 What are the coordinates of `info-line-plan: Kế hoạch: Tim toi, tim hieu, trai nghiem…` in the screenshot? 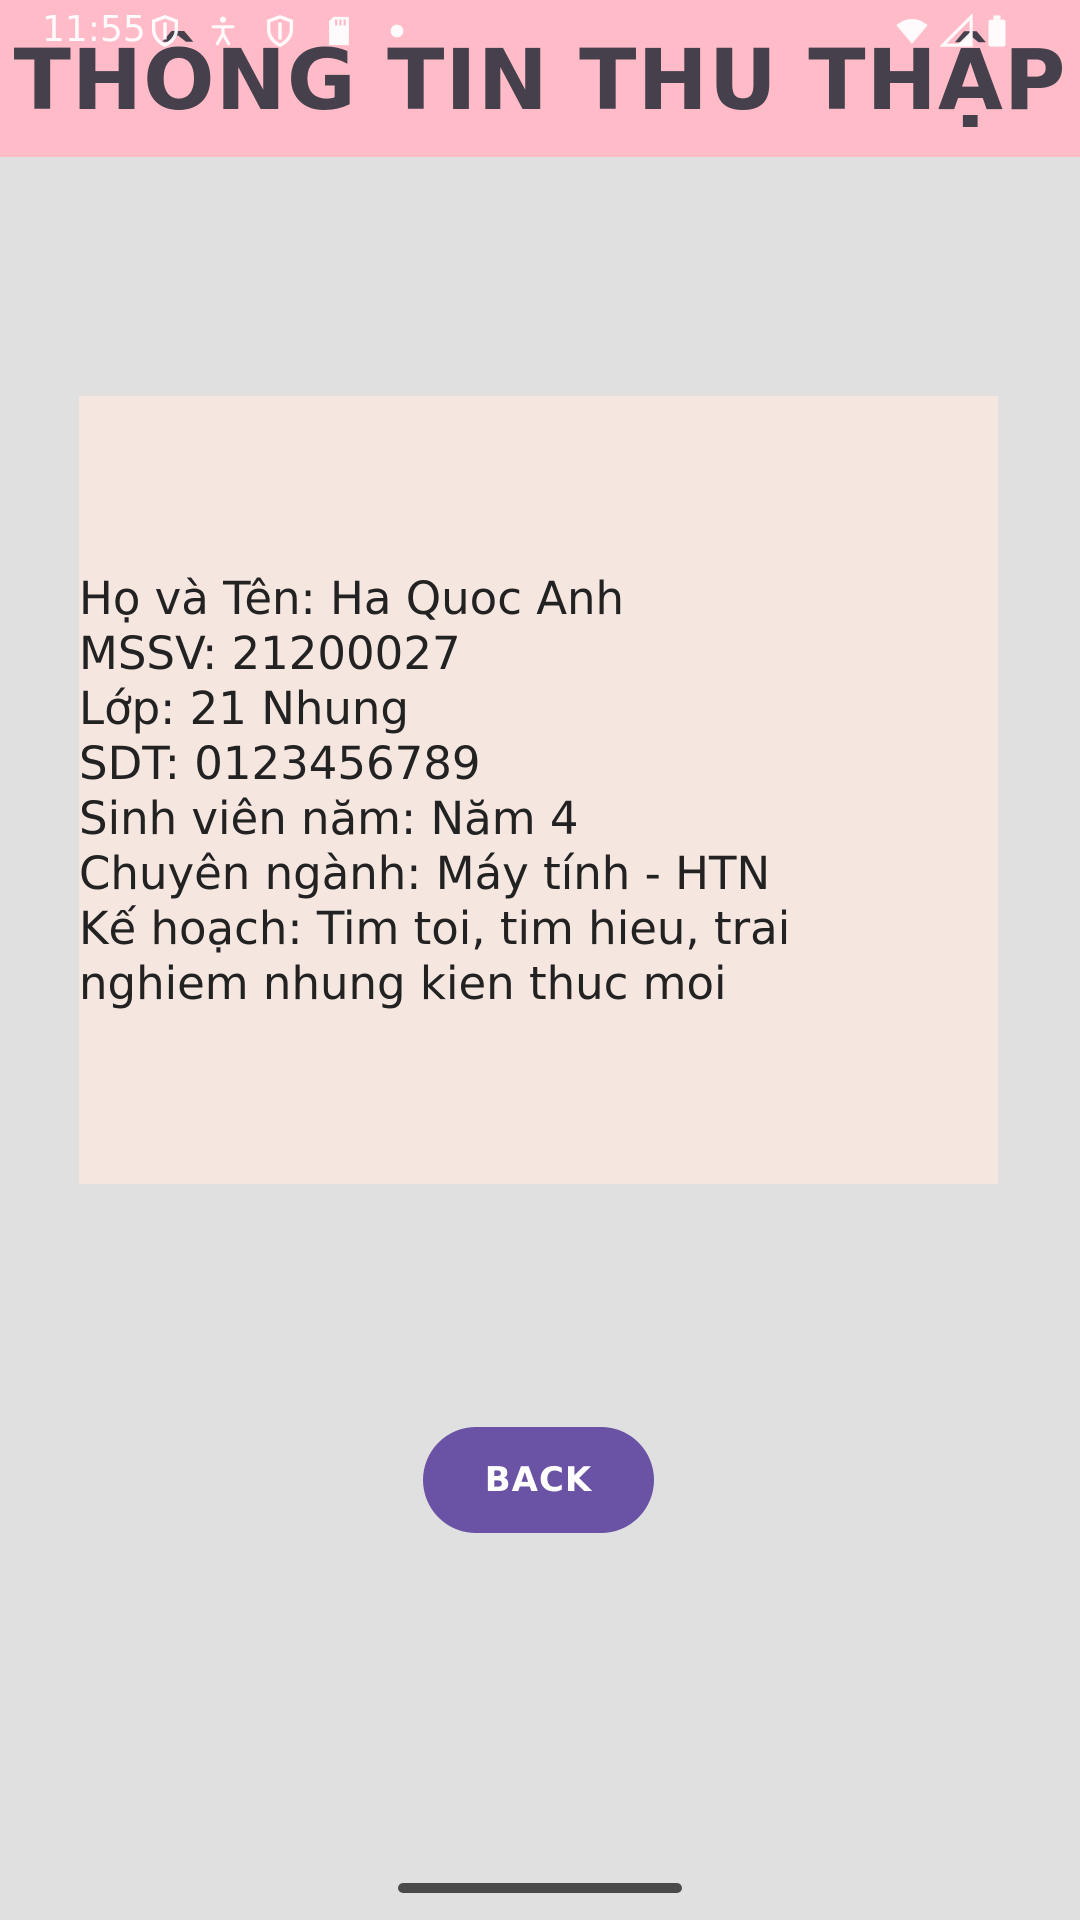 It's located at (435, 956).